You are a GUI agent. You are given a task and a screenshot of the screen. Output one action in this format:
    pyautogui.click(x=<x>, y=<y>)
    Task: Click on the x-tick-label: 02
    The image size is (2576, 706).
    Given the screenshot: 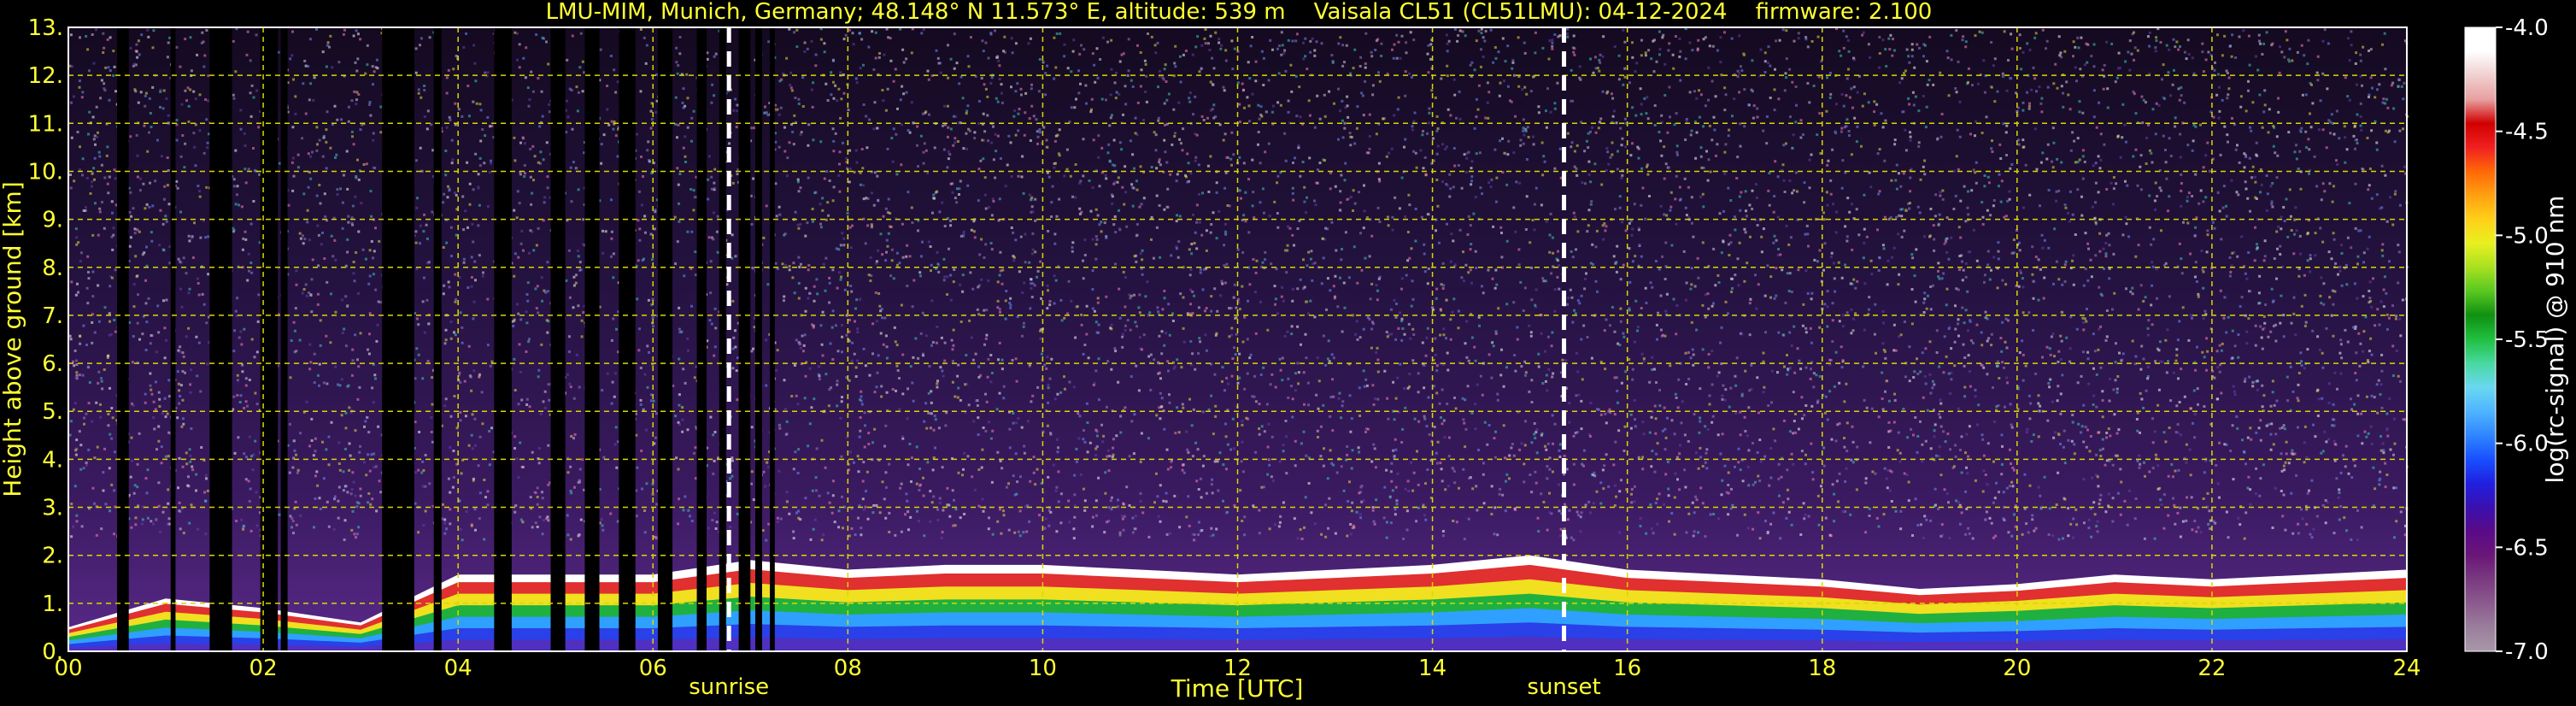 What is the action you would take?
    pyautogui.click(x=263, y=668)
    